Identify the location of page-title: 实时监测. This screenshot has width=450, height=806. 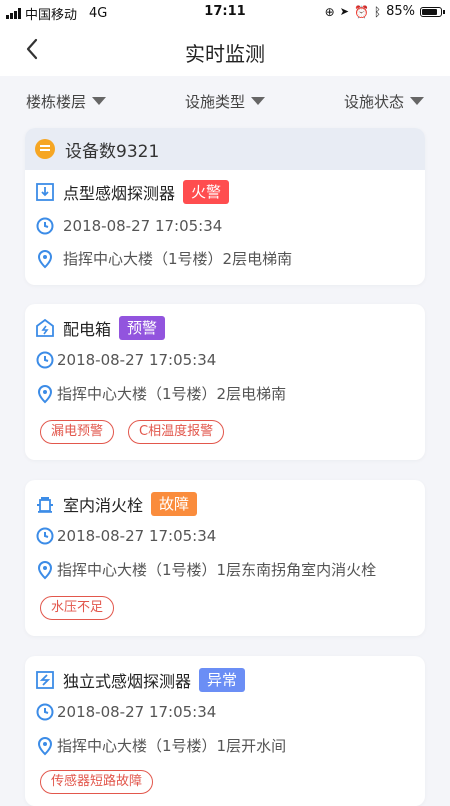
(225, 54).